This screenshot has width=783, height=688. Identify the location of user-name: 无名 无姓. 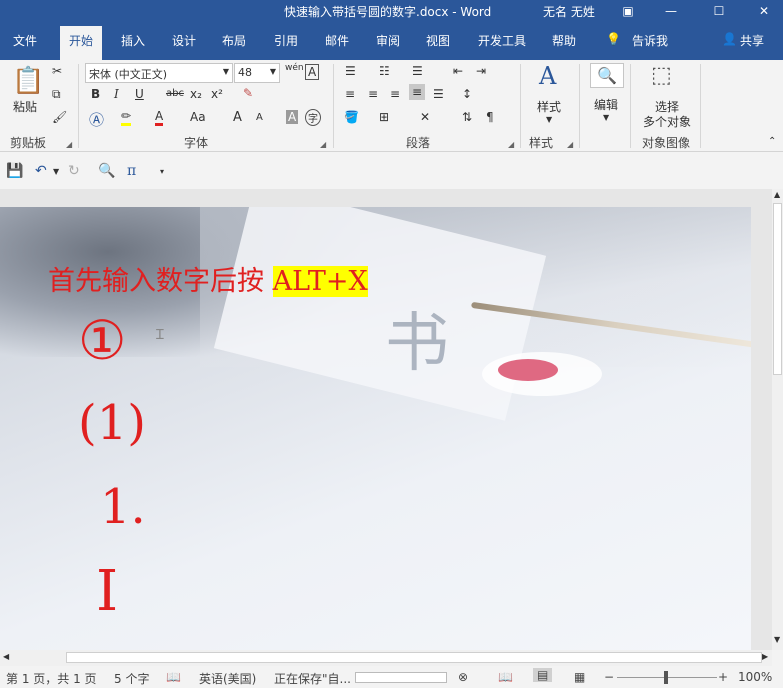
(569, 11).